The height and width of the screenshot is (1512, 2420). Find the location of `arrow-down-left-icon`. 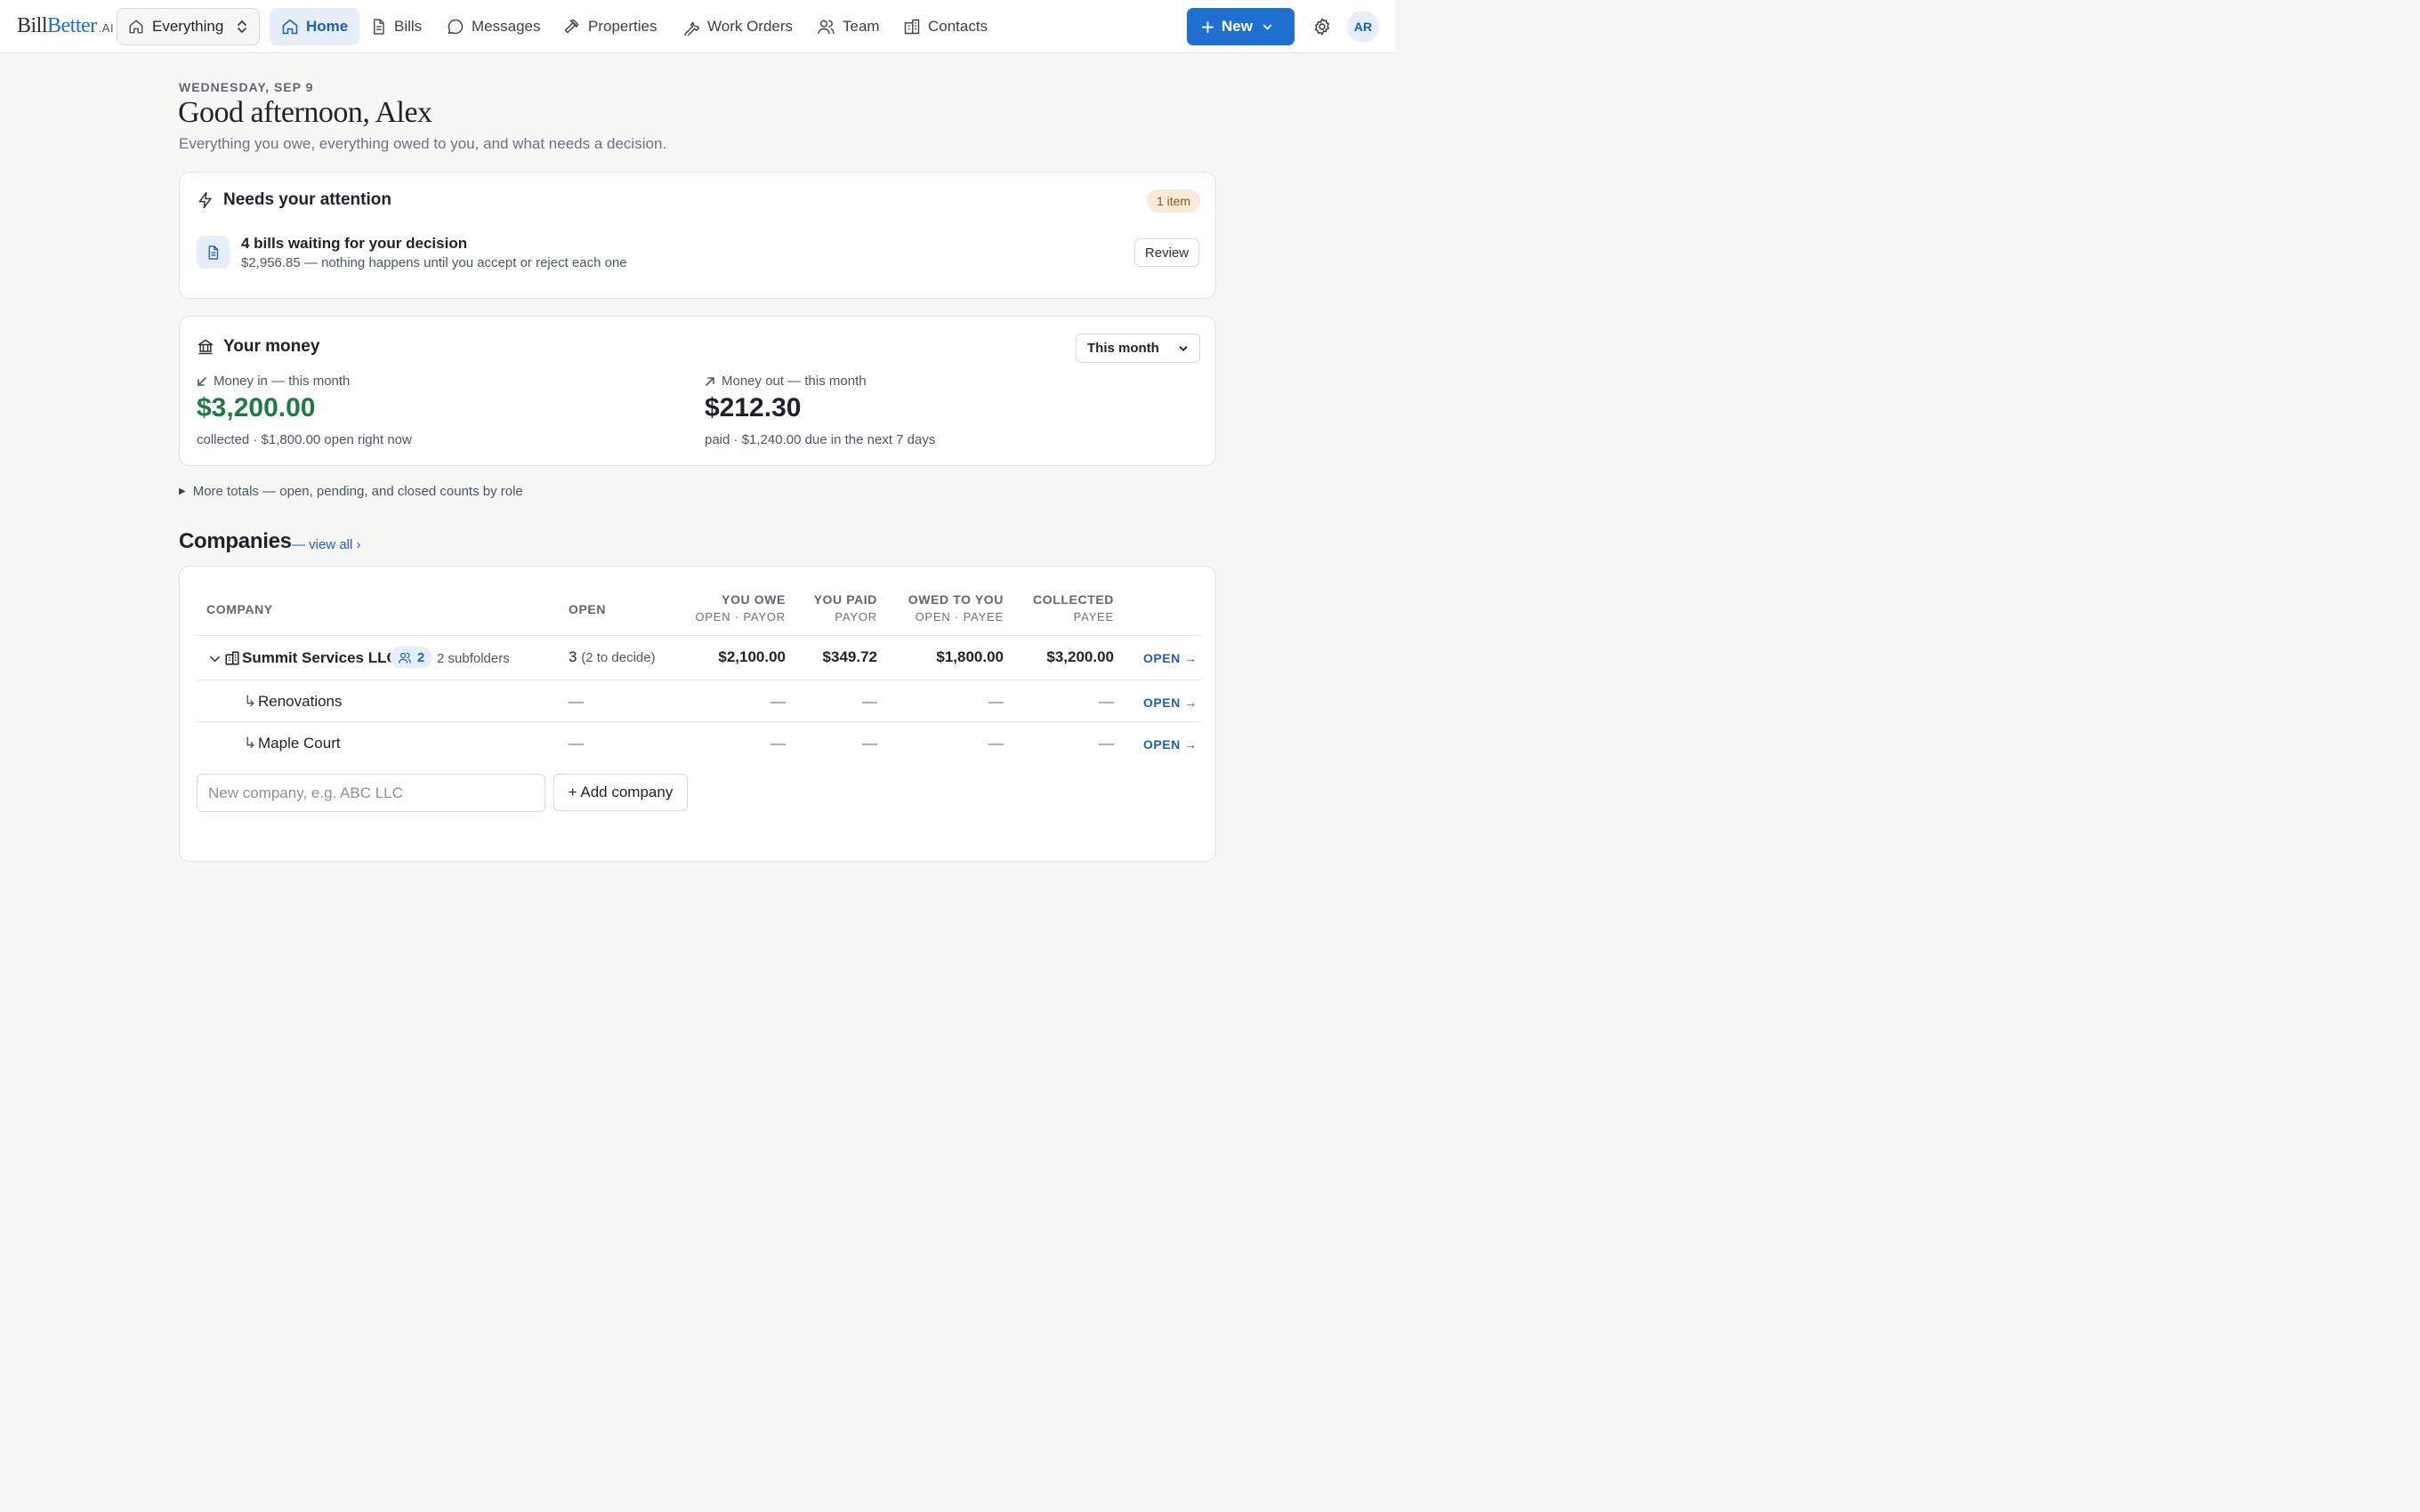

arrow-down-left-icon is located at coordinates (202, 381).